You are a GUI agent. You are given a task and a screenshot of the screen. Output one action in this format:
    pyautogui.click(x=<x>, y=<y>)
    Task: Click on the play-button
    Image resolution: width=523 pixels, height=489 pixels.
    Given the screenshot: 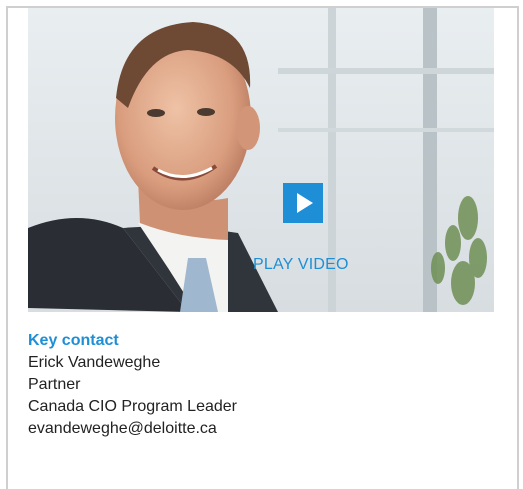 What is the action you would take?
    pyautogui.click(x=303, y=203)
    